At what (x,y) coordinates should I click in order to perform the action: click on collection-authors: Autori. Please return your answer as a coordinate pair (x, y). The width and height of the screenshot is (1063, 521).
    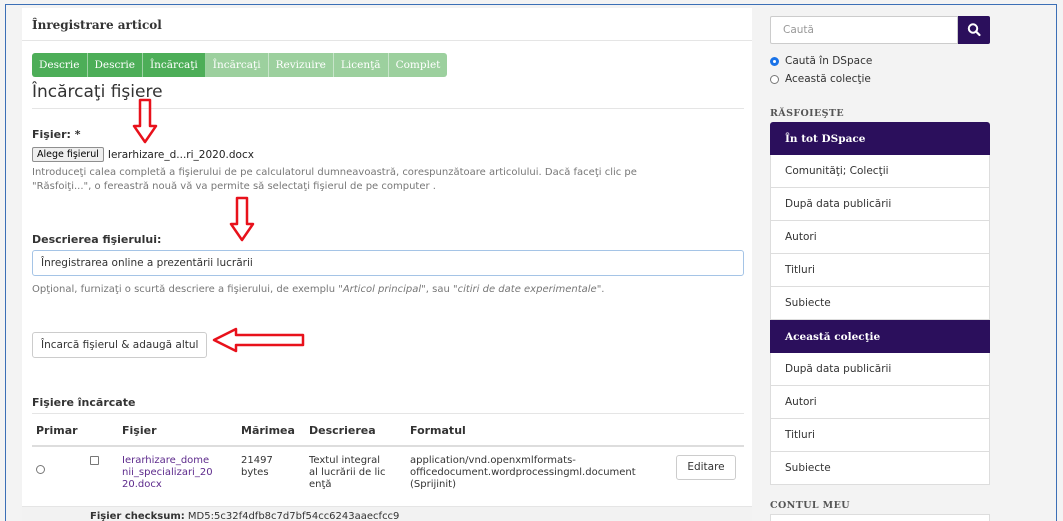
    Looking at the image, I should click on (880, 402).